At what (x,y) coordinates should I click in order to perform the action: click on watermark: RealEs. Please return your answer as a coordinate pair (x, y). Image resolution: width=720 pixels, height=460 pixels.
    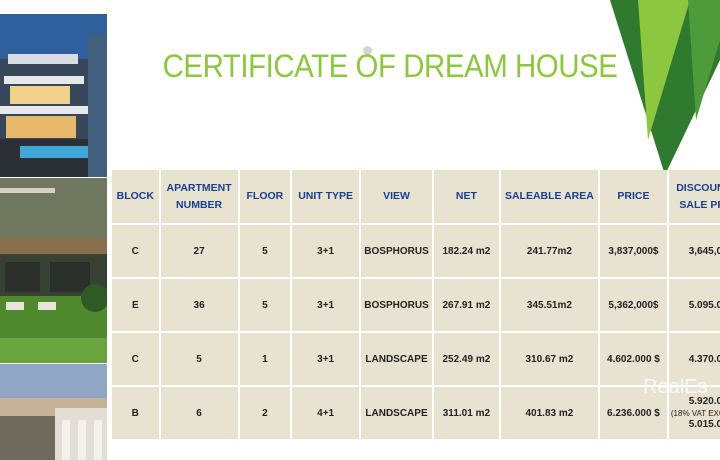
    Looking at the image, I should click on (675, 387).